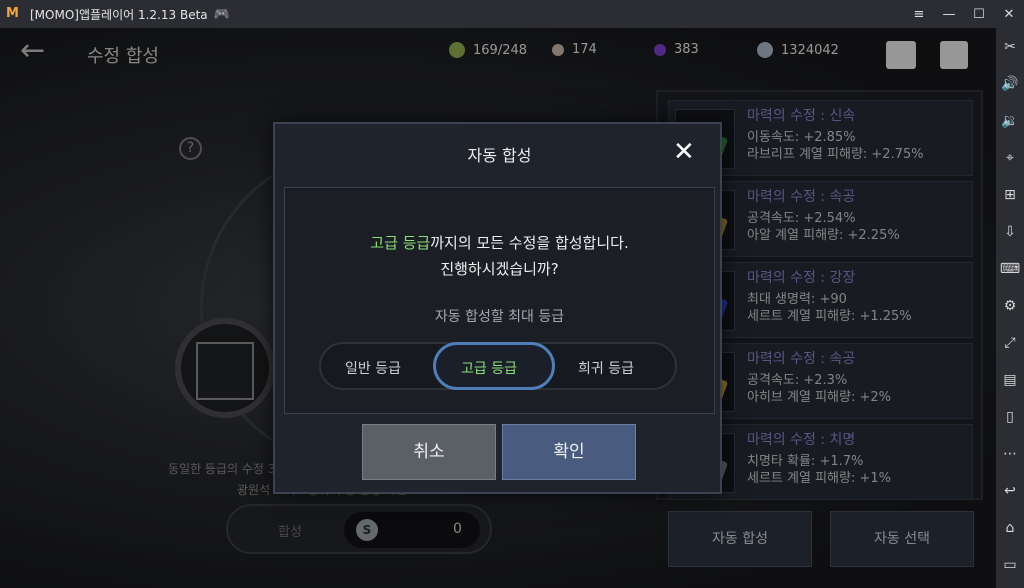 This screenshot has height=588, width=1024. Describe the element at coordinates (12, 13) in the screenshot. I see `momo-logo-icon: M` at that location.